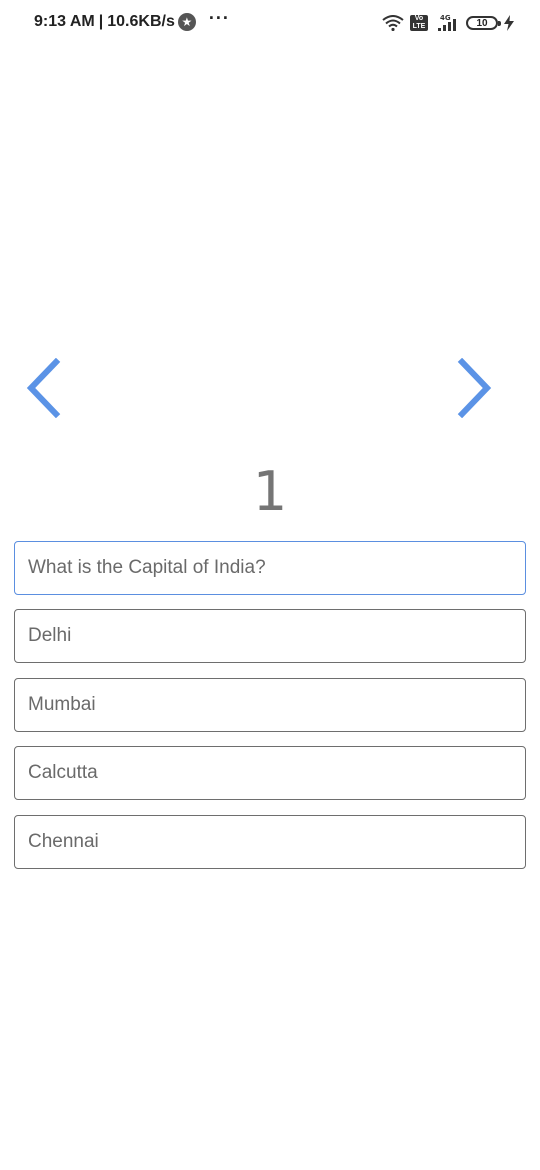 This screenshot has width=540, height=1170. I want to click on option-2-field: Mumbai, so click(270, 705).